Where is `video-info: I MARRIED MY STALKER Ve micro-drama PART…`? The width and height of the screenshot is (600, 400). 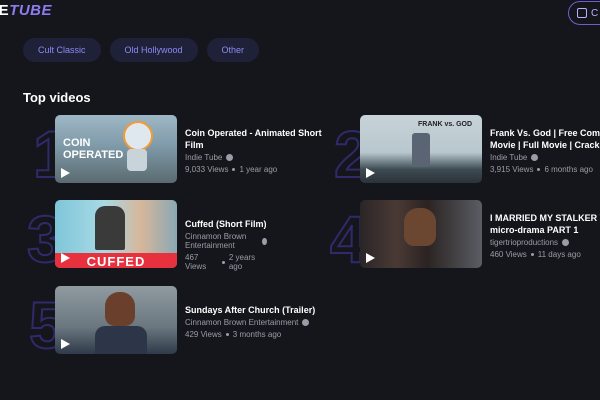 video-info: I MARRIED MY STALKER Ve micro-drama PART… is located at coordinates (545, 235).